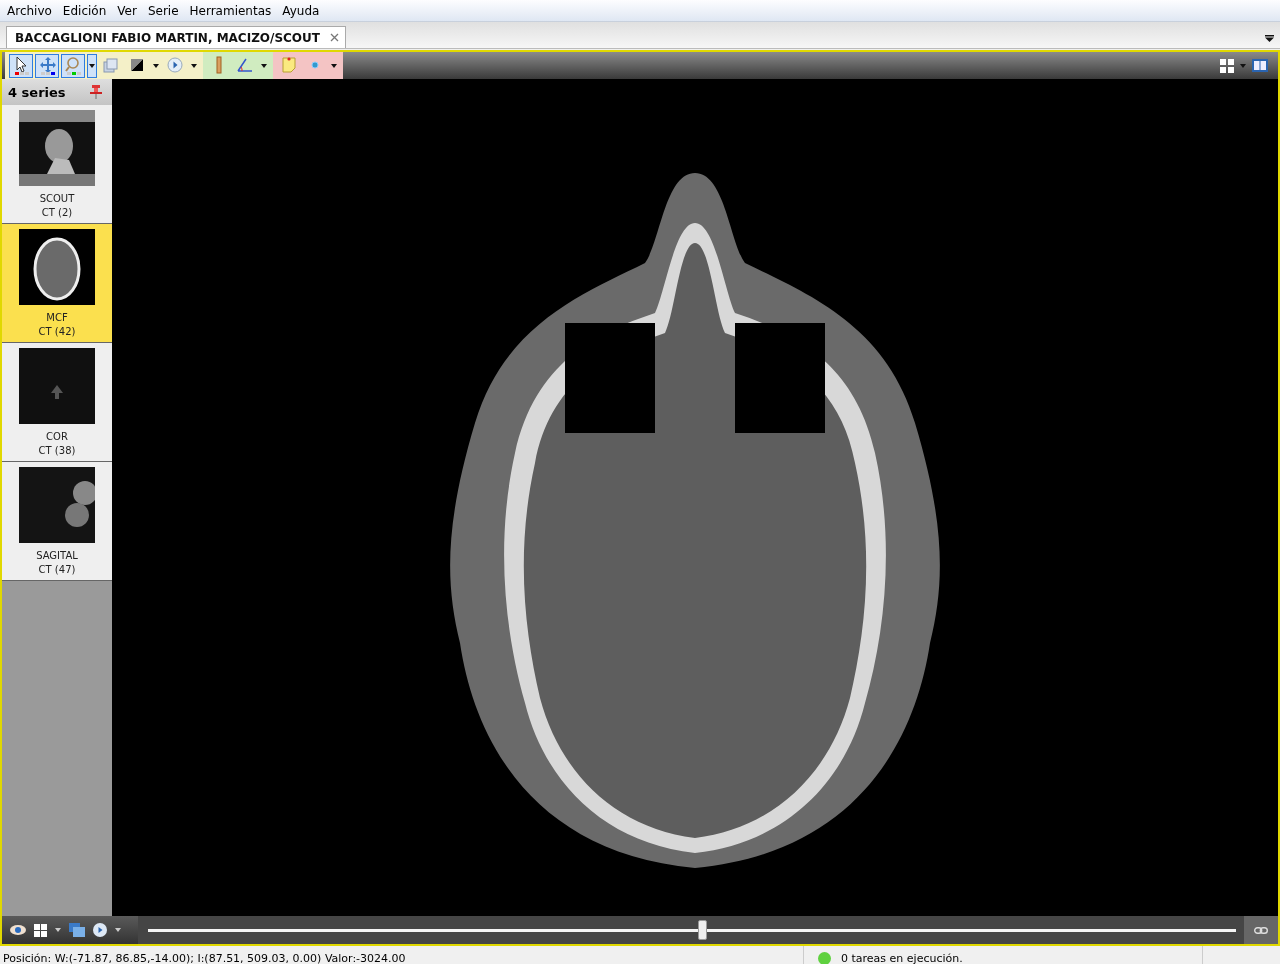  I want to click on menu-item: Herramientas, so click(230, 10).